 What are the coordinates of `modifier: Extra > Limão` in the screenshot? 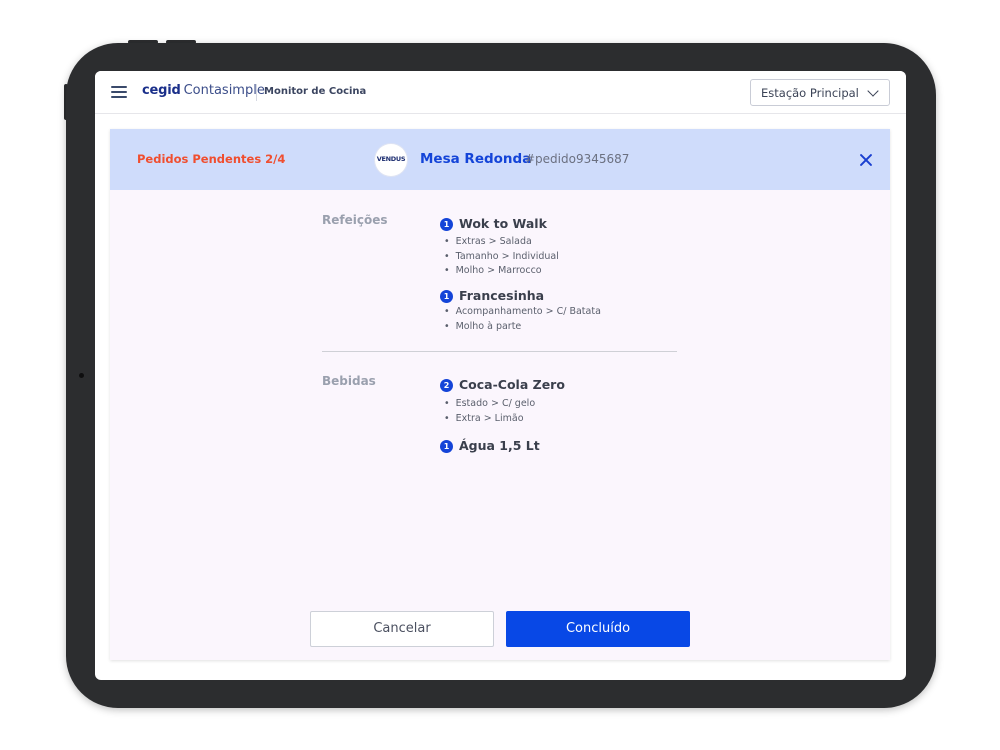 It's located at (489, 419).